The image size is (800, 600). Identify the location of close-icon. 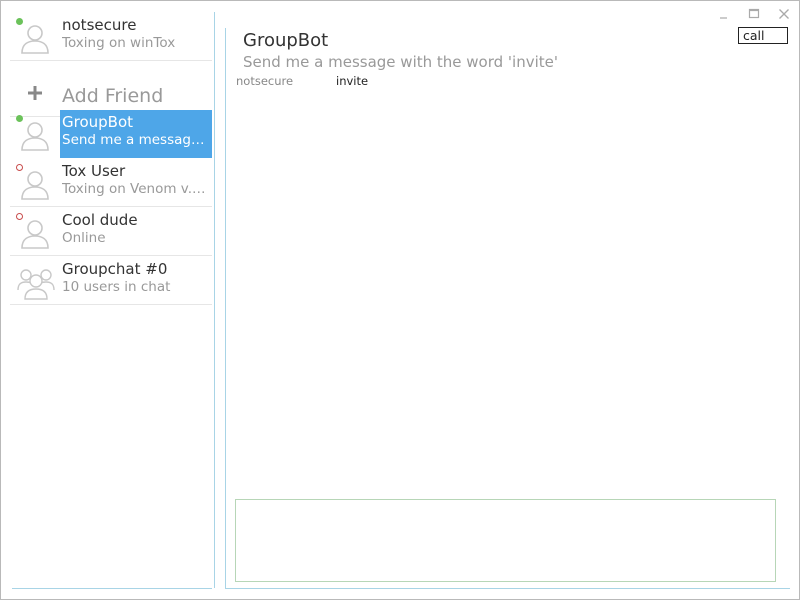
(784, 14).